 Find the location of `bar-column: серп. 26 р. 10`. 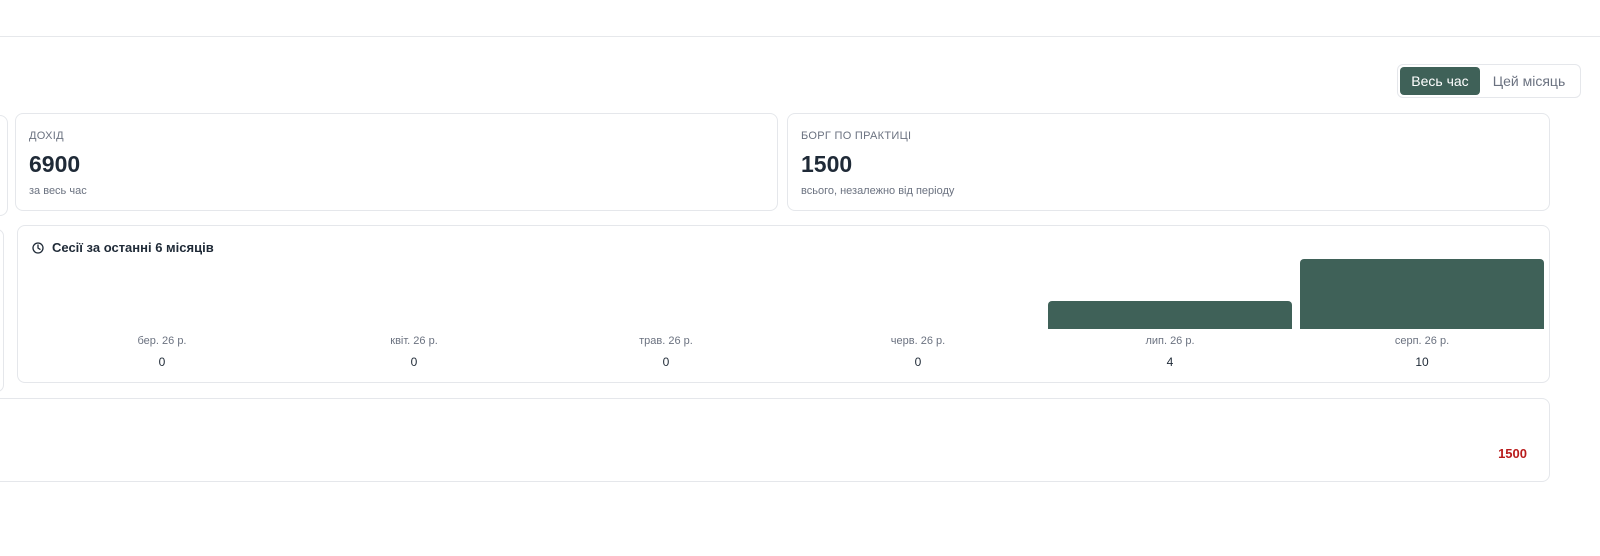

bar-column: серп. 26 р. 10 is located at coordinates (1422, 305).